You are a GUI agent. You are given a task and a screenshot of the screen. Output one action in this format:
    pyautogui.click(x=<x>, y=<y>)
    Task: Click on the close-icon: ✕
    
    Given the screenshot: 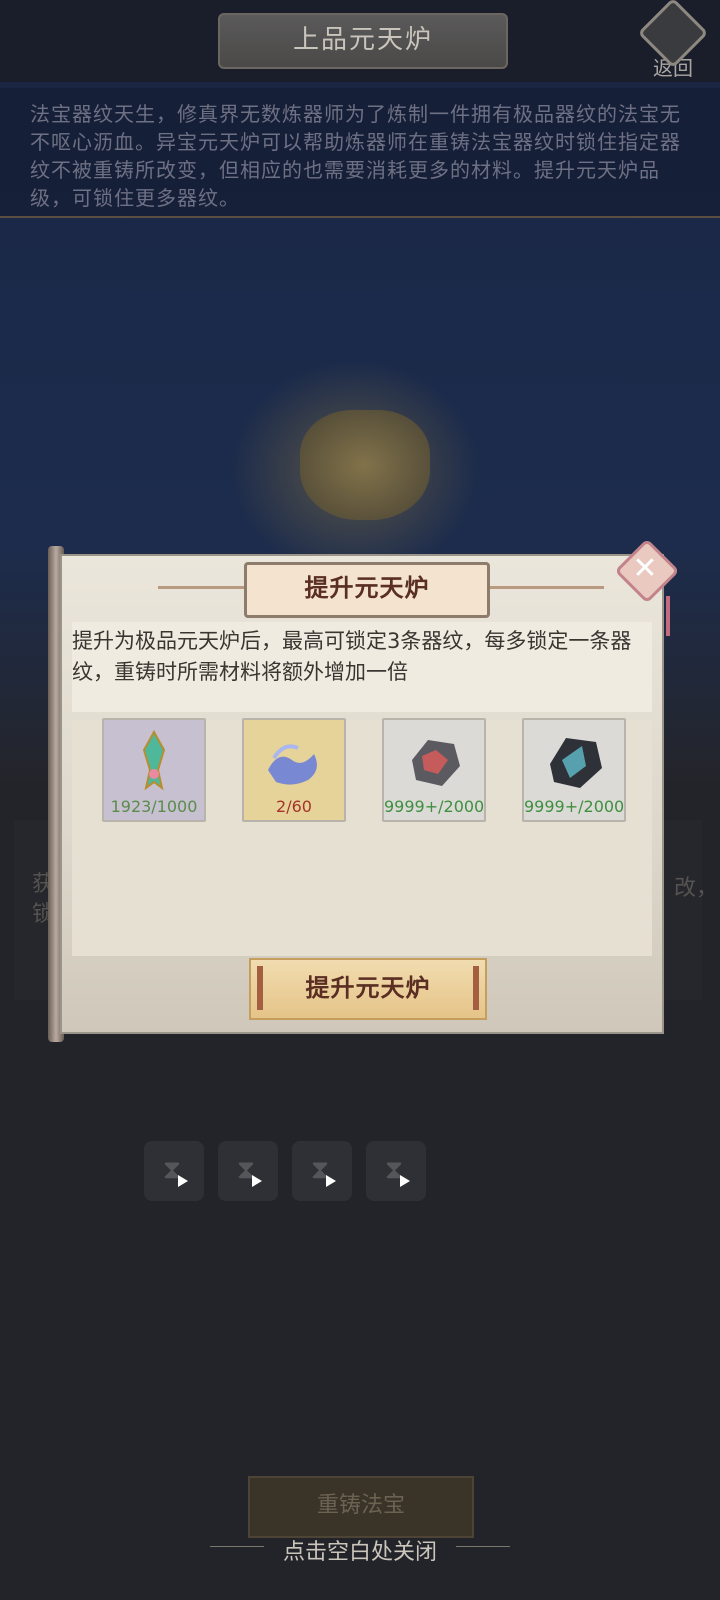 What is the action you would take?
    pyautogui.click(x=645, y=568)
    